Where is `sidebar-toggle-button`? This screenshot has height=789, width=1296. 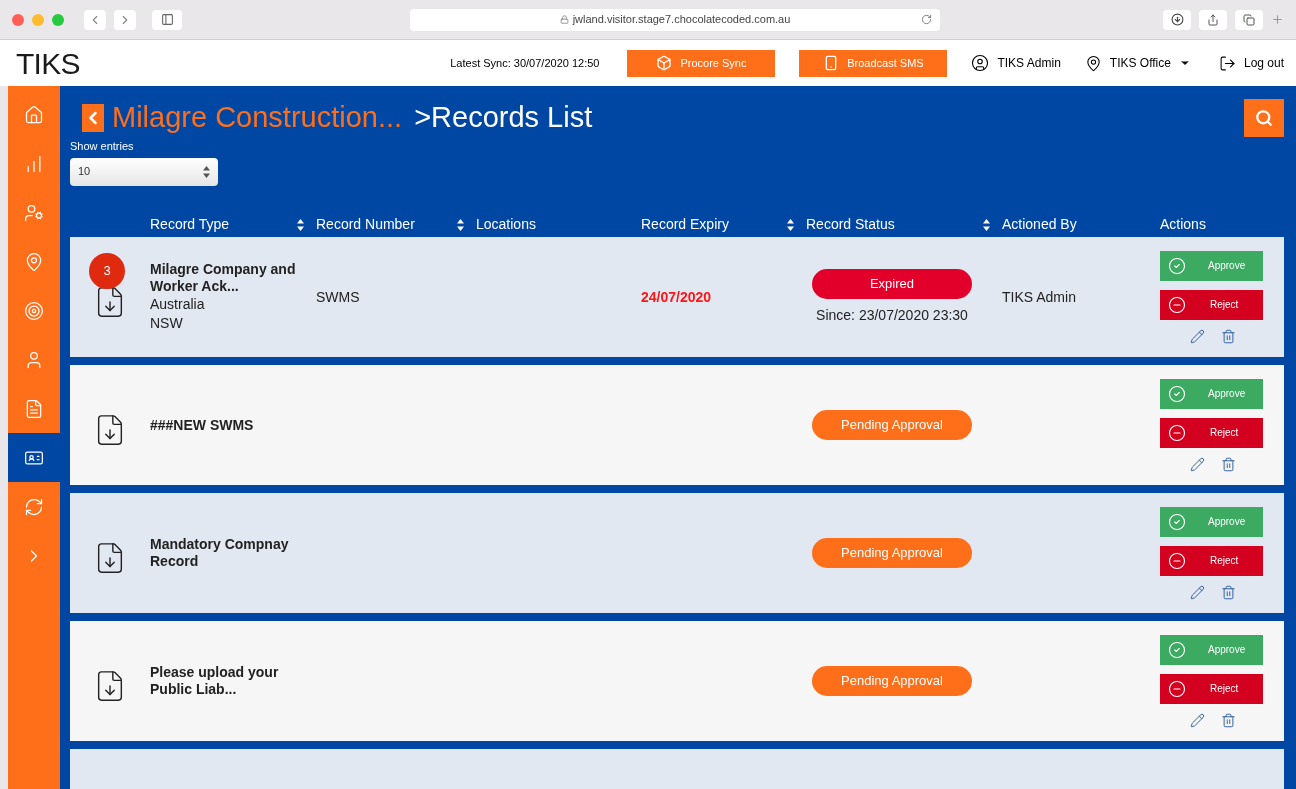
sidebar-toggle-button is located at coordinates (167, 19).